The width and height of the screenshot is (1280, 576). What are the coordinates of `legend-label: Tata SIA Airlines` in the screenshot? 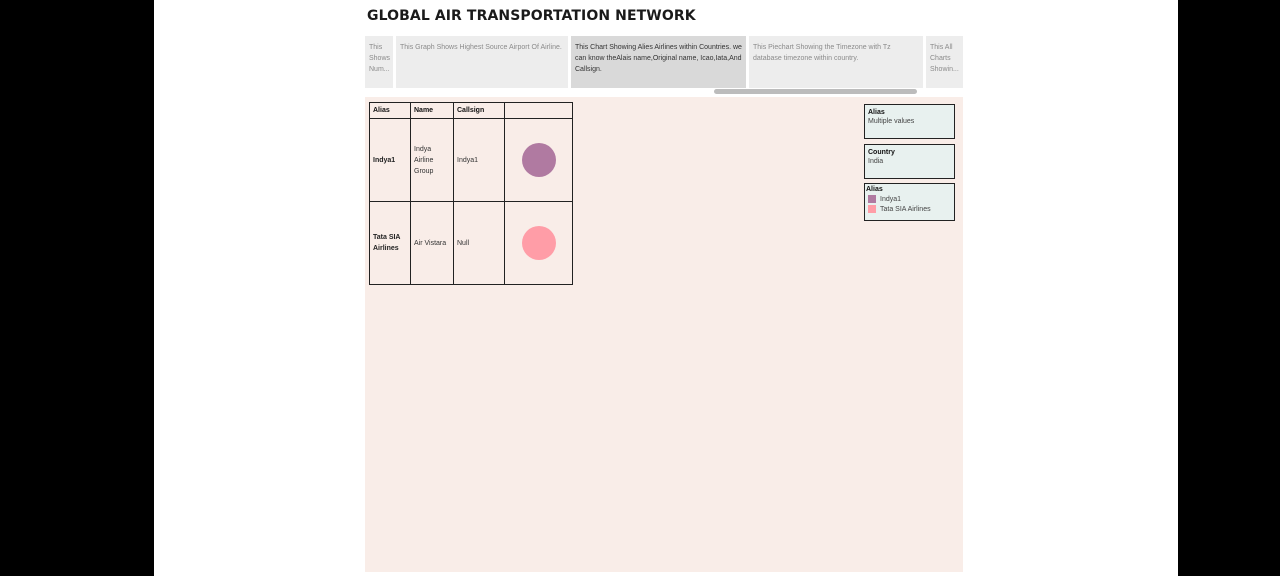 It's located at (905, 209).